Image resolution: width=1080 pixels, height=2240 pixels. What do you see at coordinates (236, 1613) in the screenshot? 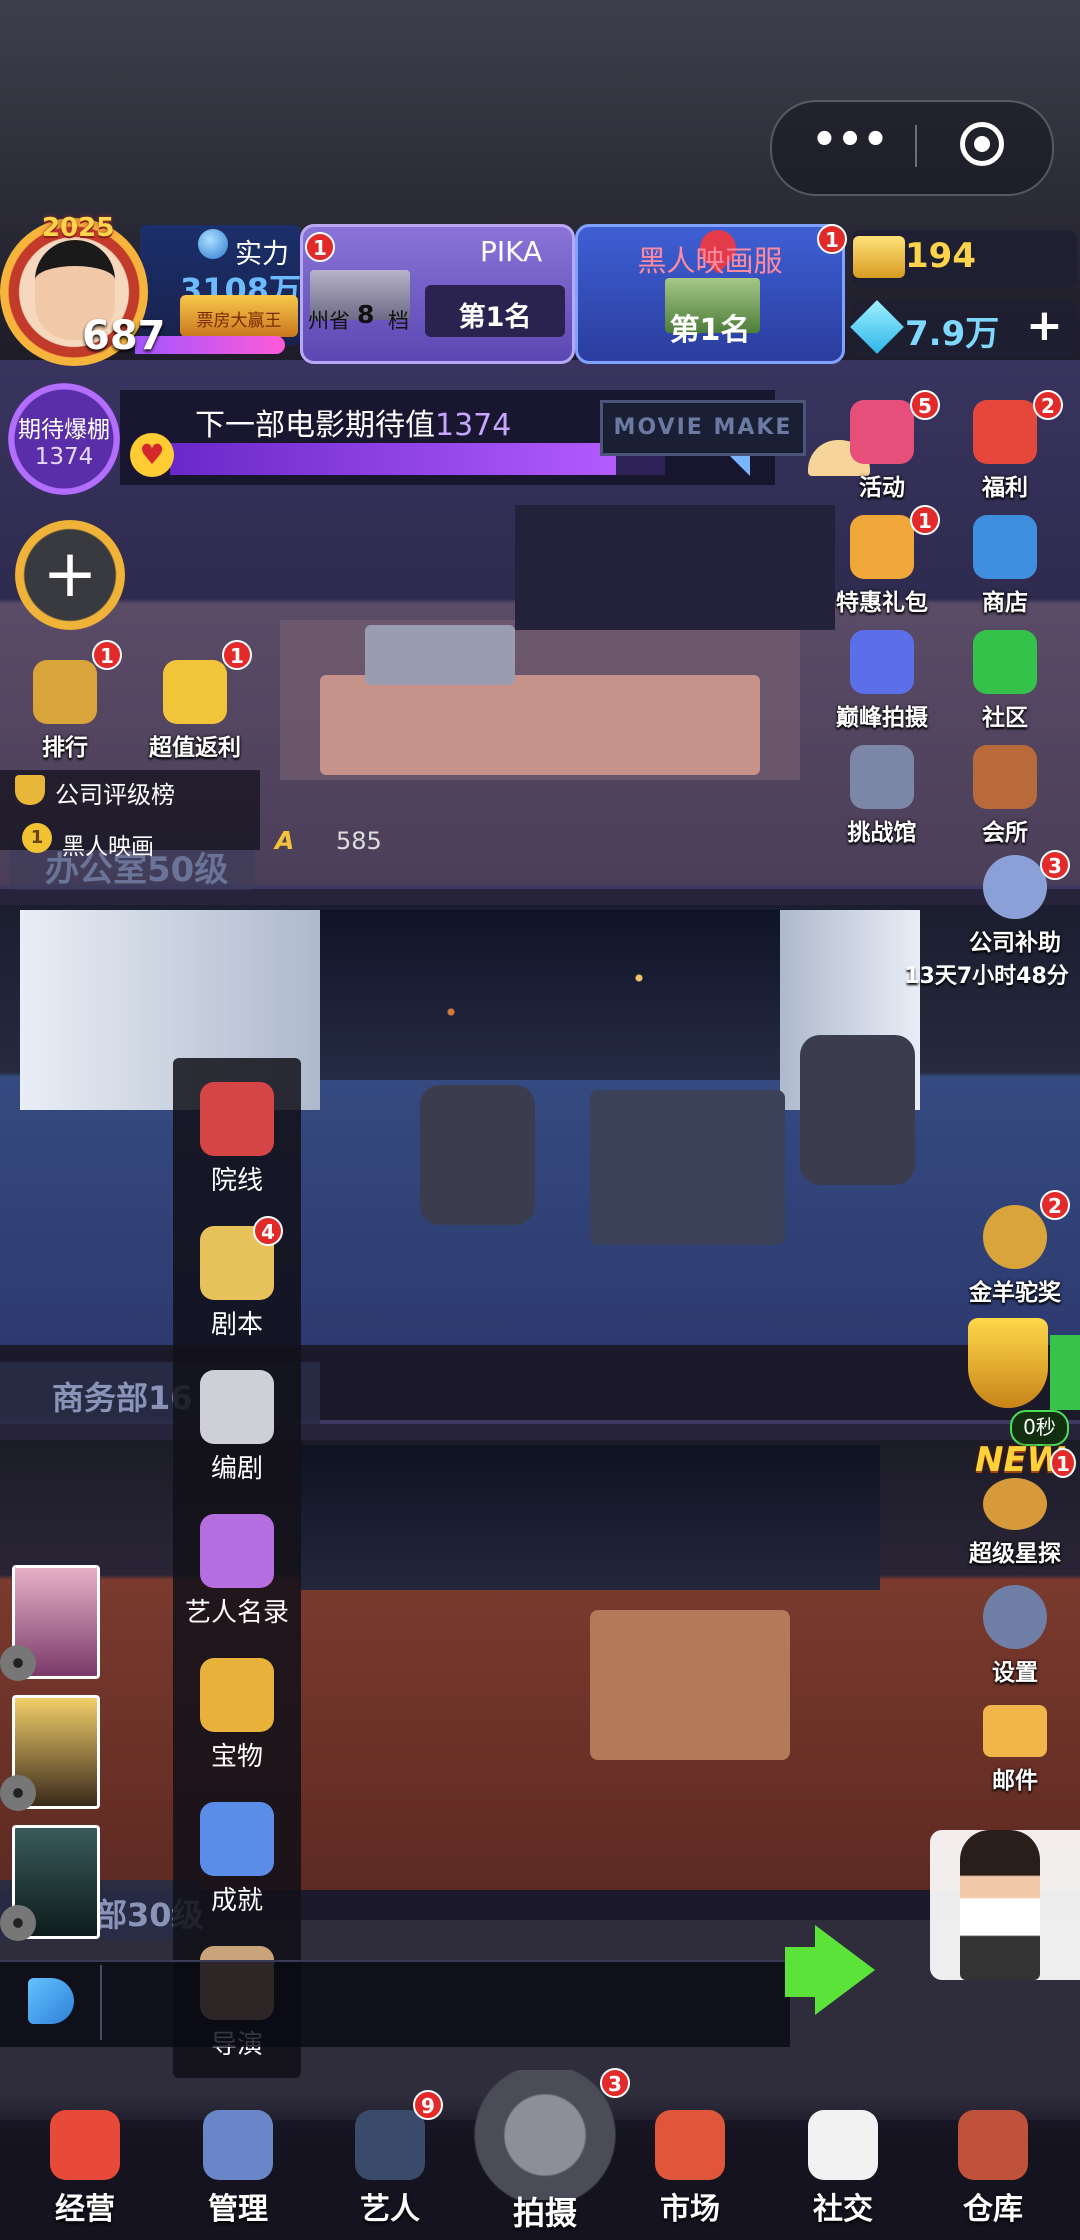
I see `menu-item-label: 艺人名录` at bounding box center [236, 1613].